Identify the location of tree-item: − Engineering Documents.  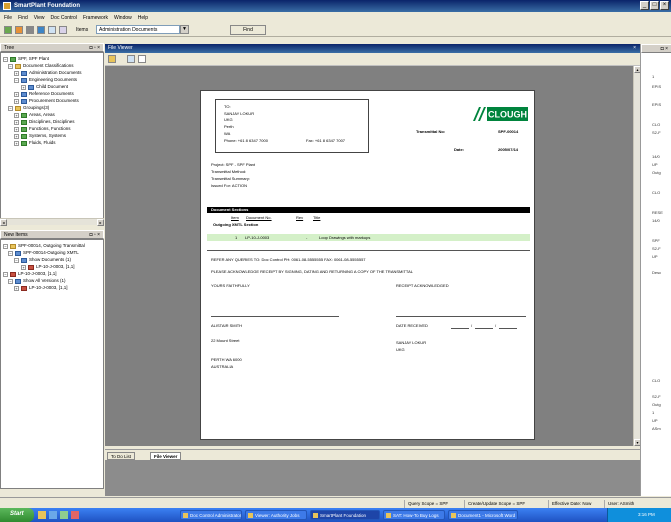
(45, 80).